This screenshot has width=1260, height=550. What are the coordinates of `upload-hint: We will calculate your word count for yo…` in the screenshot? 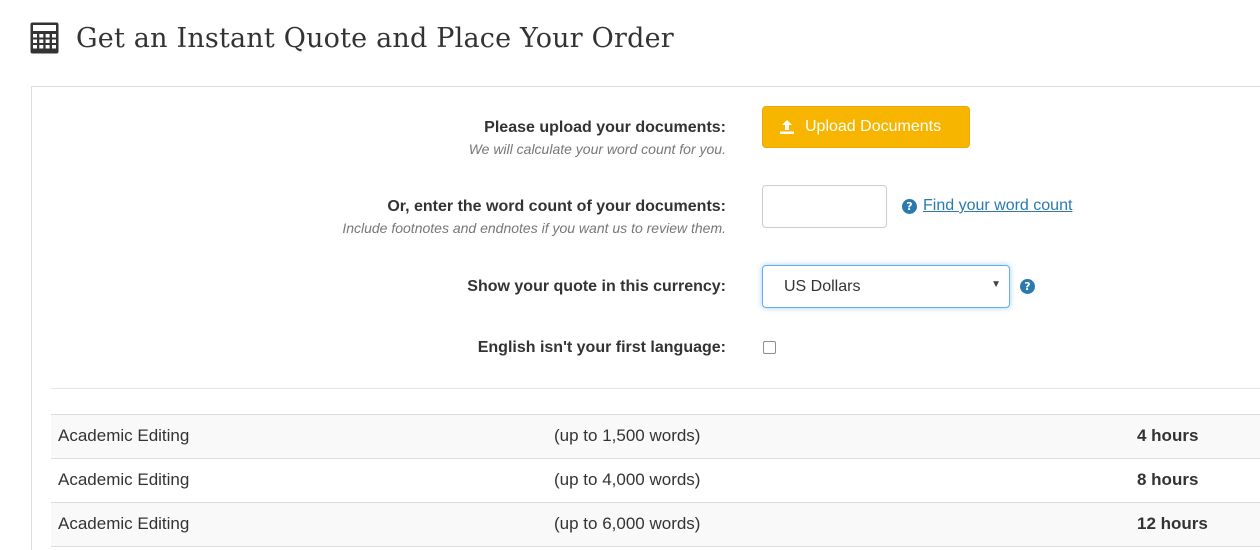 It's located at (597, 149).